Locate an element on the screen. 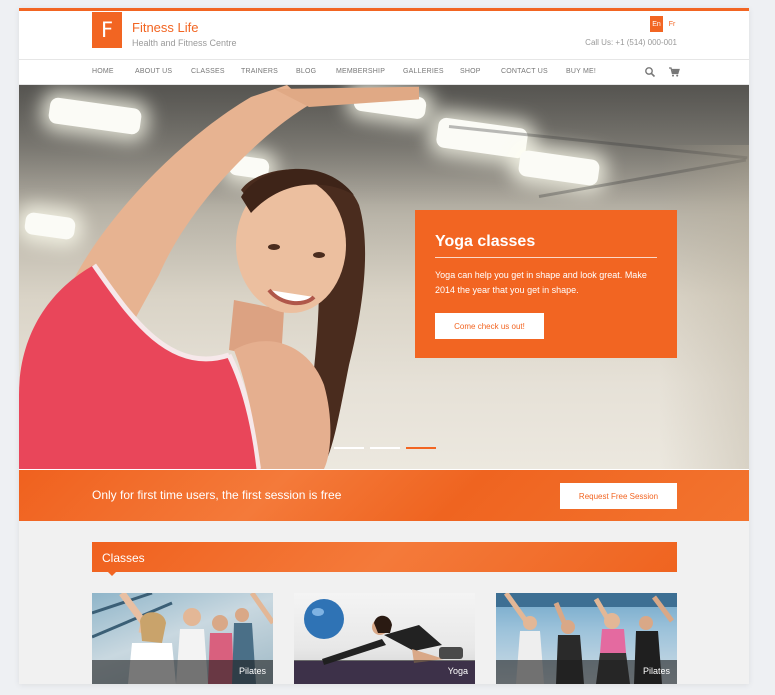 The width and height of the screenshot is (775, 695). request-free-session-button: Request Free Session is located at coordinates (618, 496).